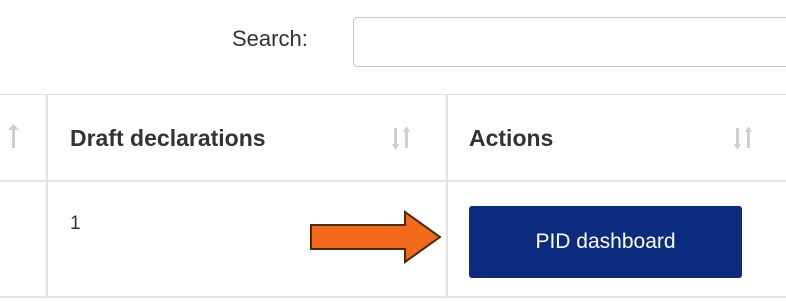 The height and width of the screenshot is (301, 786). I want to click on column-header-actions: Actions, so click(617, 137).